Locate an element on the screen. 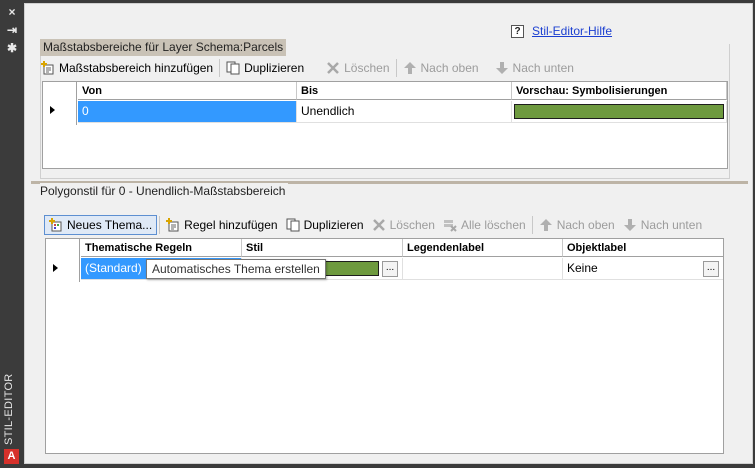 The image size is (755, 468). add-scale-range-button: Maßstabsbereich hinzufügen is located at coordinates (127, 68).